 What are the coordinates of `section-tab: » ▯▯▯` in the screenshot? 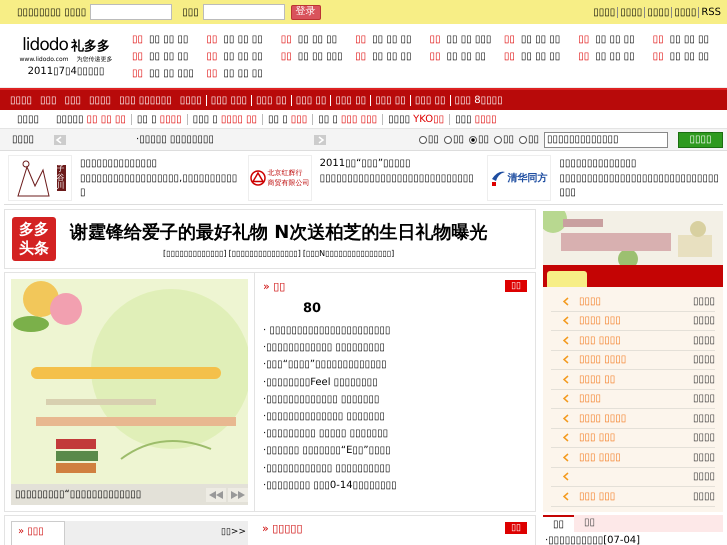 It's located at (38, 533).